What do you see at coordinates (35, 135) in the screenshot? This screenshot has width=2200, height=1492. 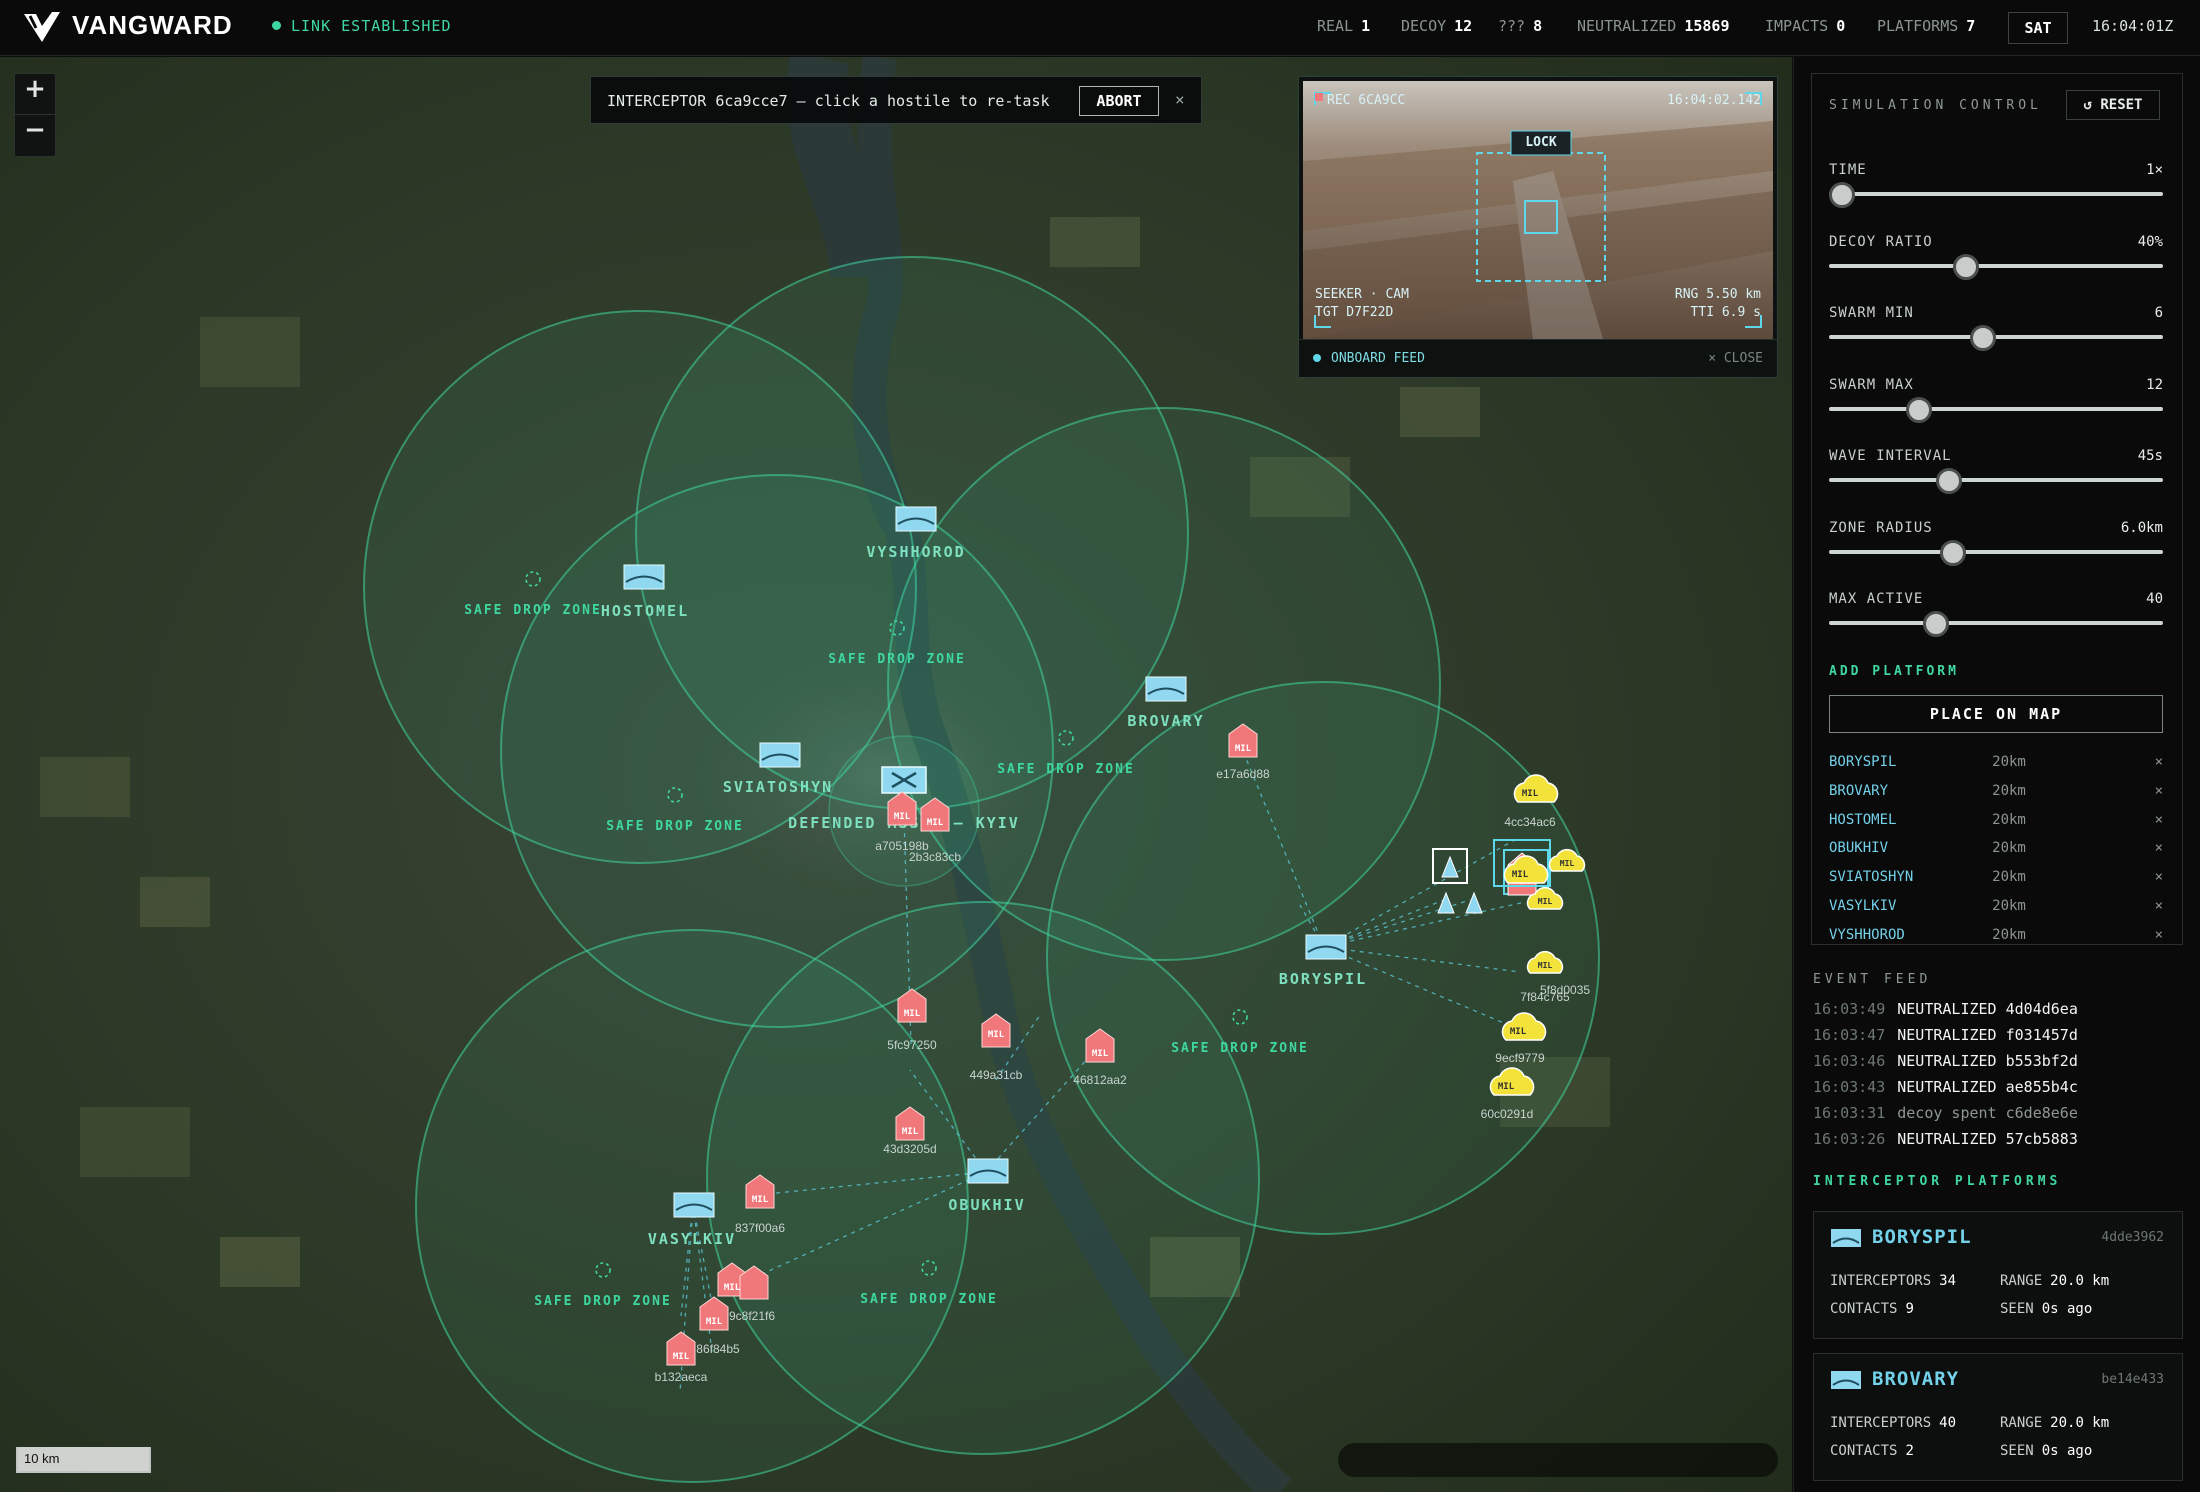 I see `zoom-out-button: −` at bounding box center [35, 135].